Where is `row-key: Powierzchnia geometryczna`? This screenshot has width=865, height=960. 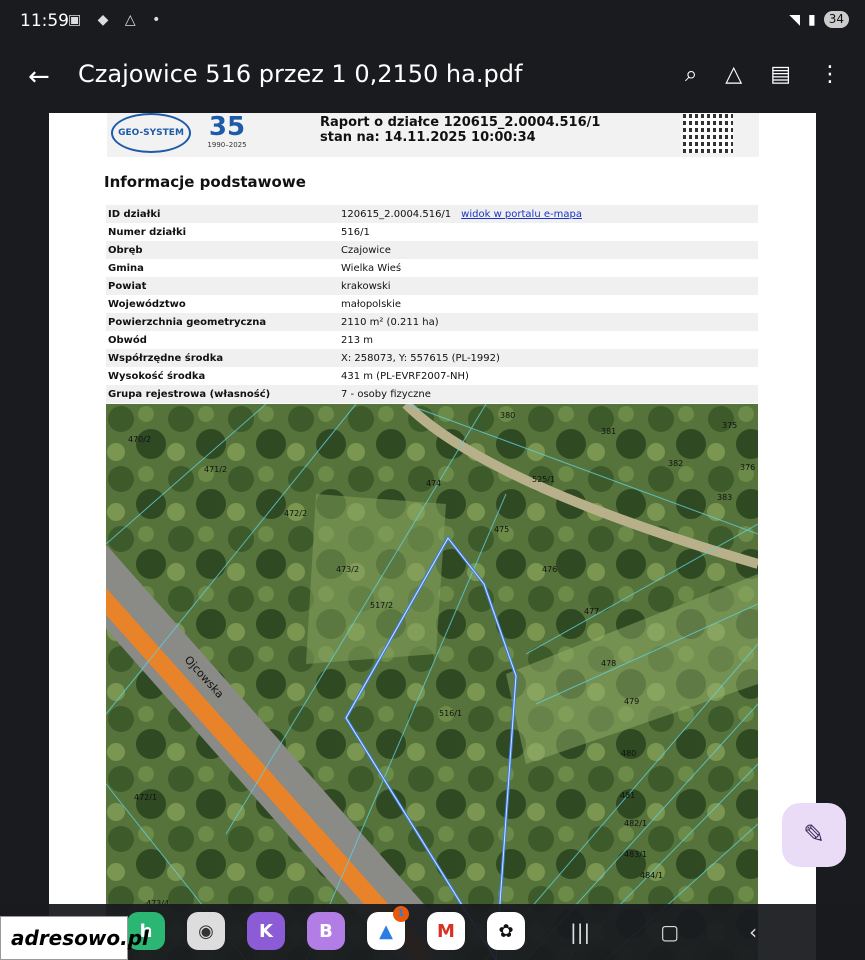 row-key: Powierzchnia geometryczna is located at coordinates (222, 322).